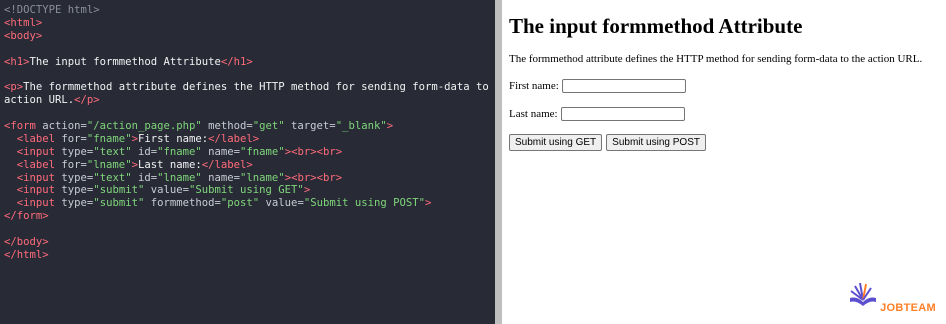 The height and width of the screenshot is (324, 946). I want to click on attr-token: target=, so click(310, 126).